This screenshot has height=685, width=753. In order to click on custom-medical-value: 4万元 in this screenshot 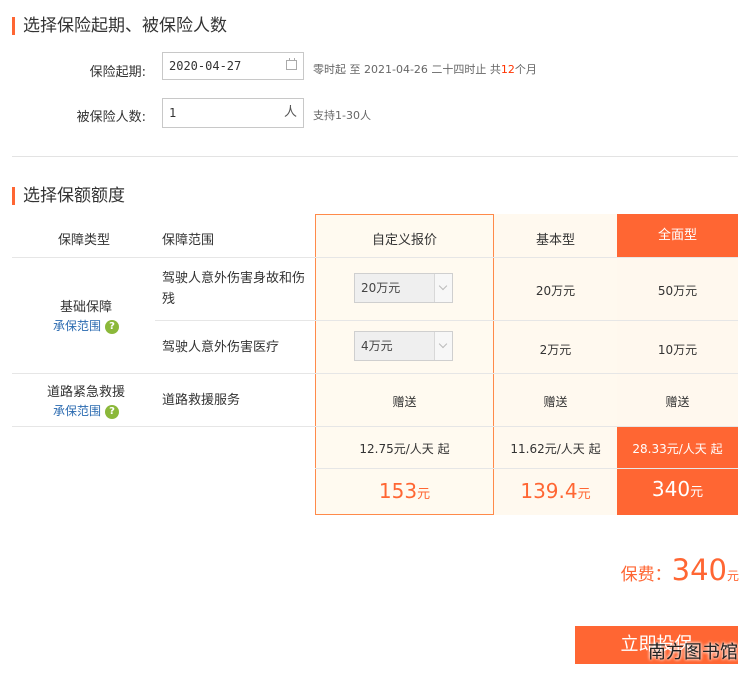, I will do `click(377, 346)`.